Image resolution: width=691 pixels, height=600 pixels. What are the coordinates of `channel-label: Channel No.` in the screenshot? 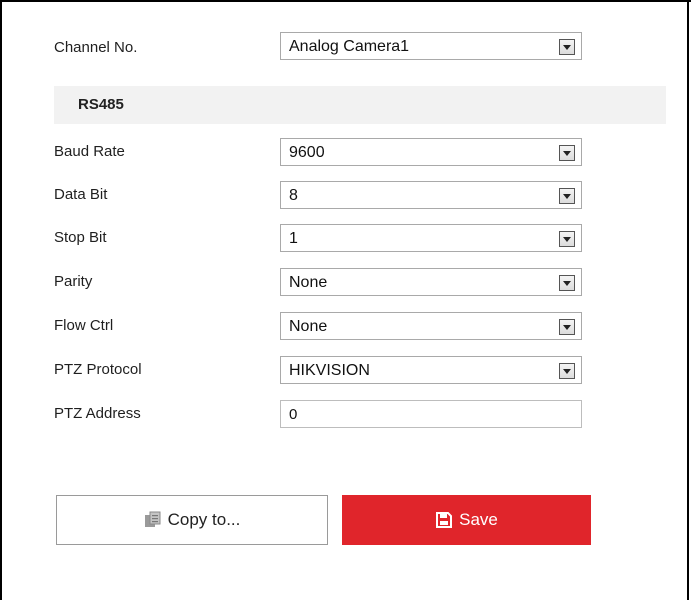 It's located at (96, 47).